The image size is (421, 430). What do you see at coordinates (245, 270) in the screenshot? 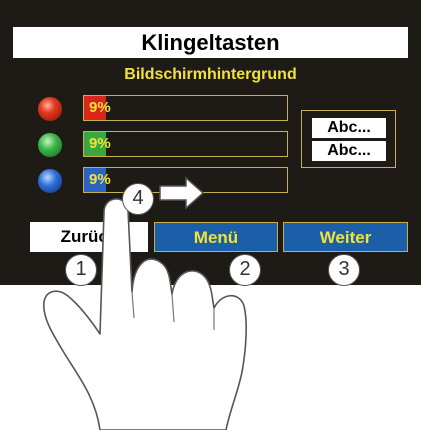
I see `callout-2: 2` at bounding box center [245, 270].